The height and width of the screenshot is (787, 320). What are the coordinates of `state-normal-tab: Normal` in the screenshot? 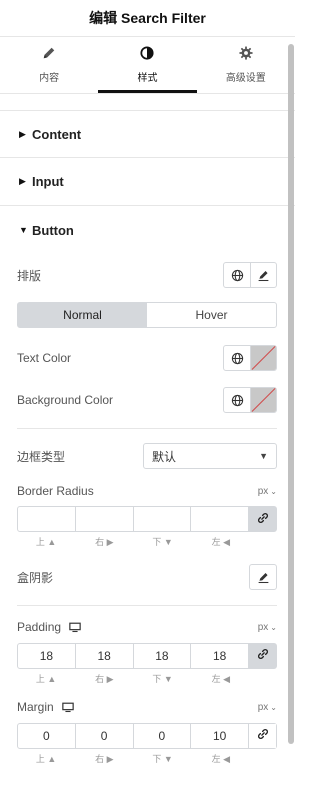 It's located at (82, 315).